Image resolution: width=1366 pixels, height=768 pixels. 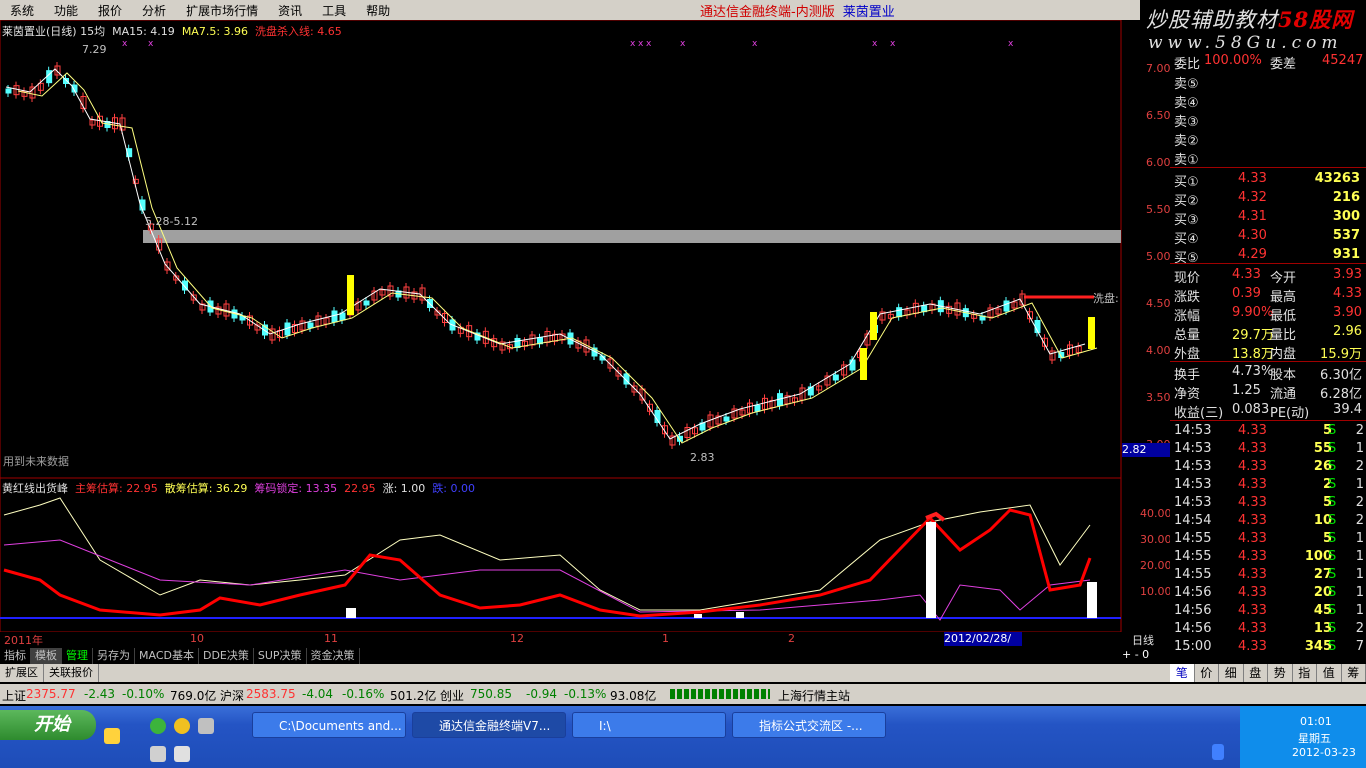 What do you see at coordinates (46, 656) in the screenshot?
I see `tab-template: 模板` at bounding box center [46, 656].